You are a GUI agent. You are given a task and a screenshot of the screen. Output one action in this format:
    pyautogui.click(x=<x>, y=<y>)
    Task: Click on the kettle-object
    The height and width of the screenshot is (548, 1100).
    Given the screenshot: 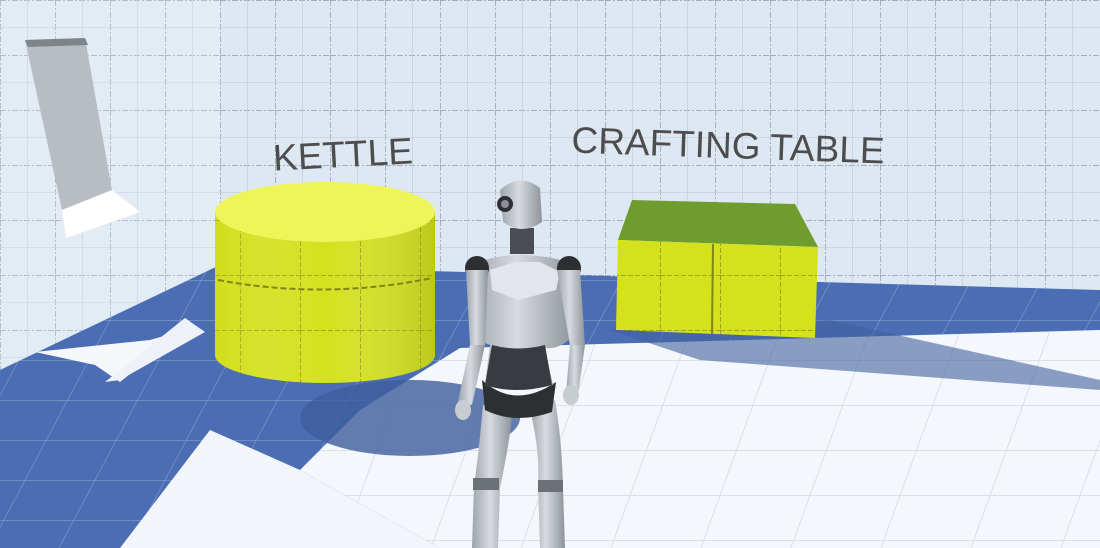 What is the action you would take?
    pyautogui.click(x=325, y=282)
    